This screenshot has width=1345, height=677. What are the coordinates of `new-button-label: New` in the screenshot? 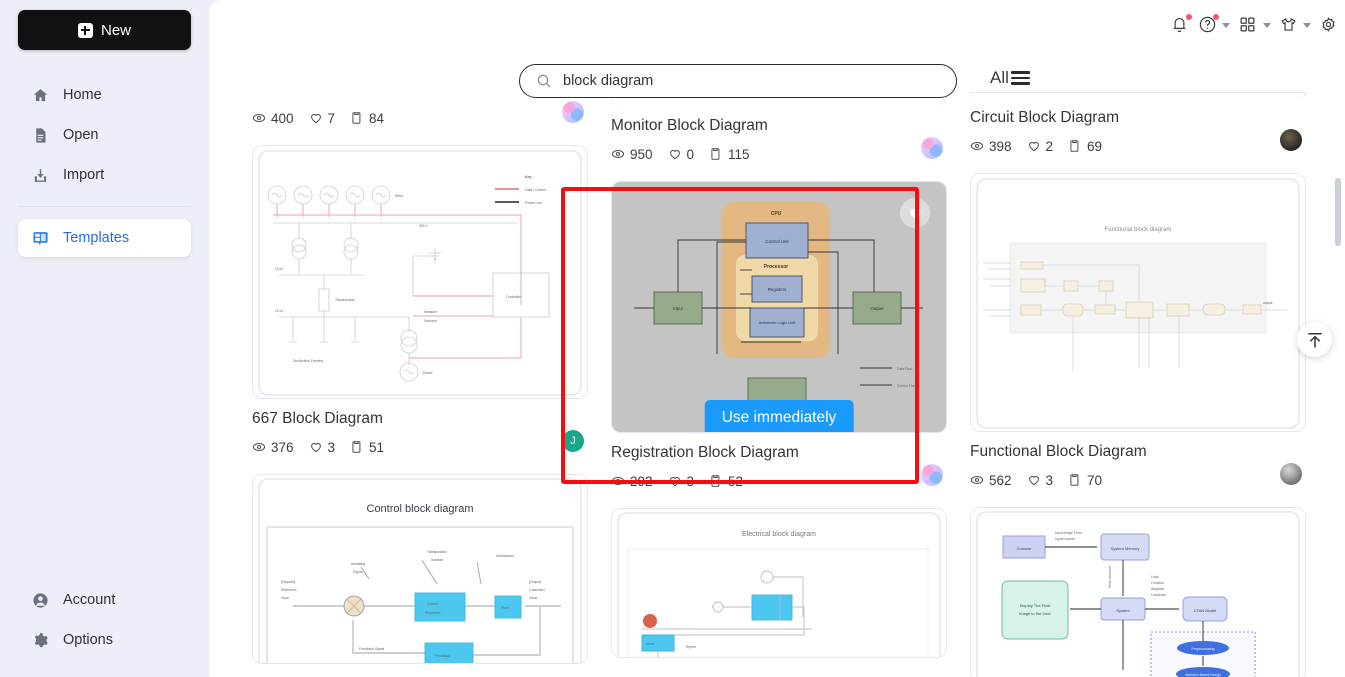 It's located at (115, 30).